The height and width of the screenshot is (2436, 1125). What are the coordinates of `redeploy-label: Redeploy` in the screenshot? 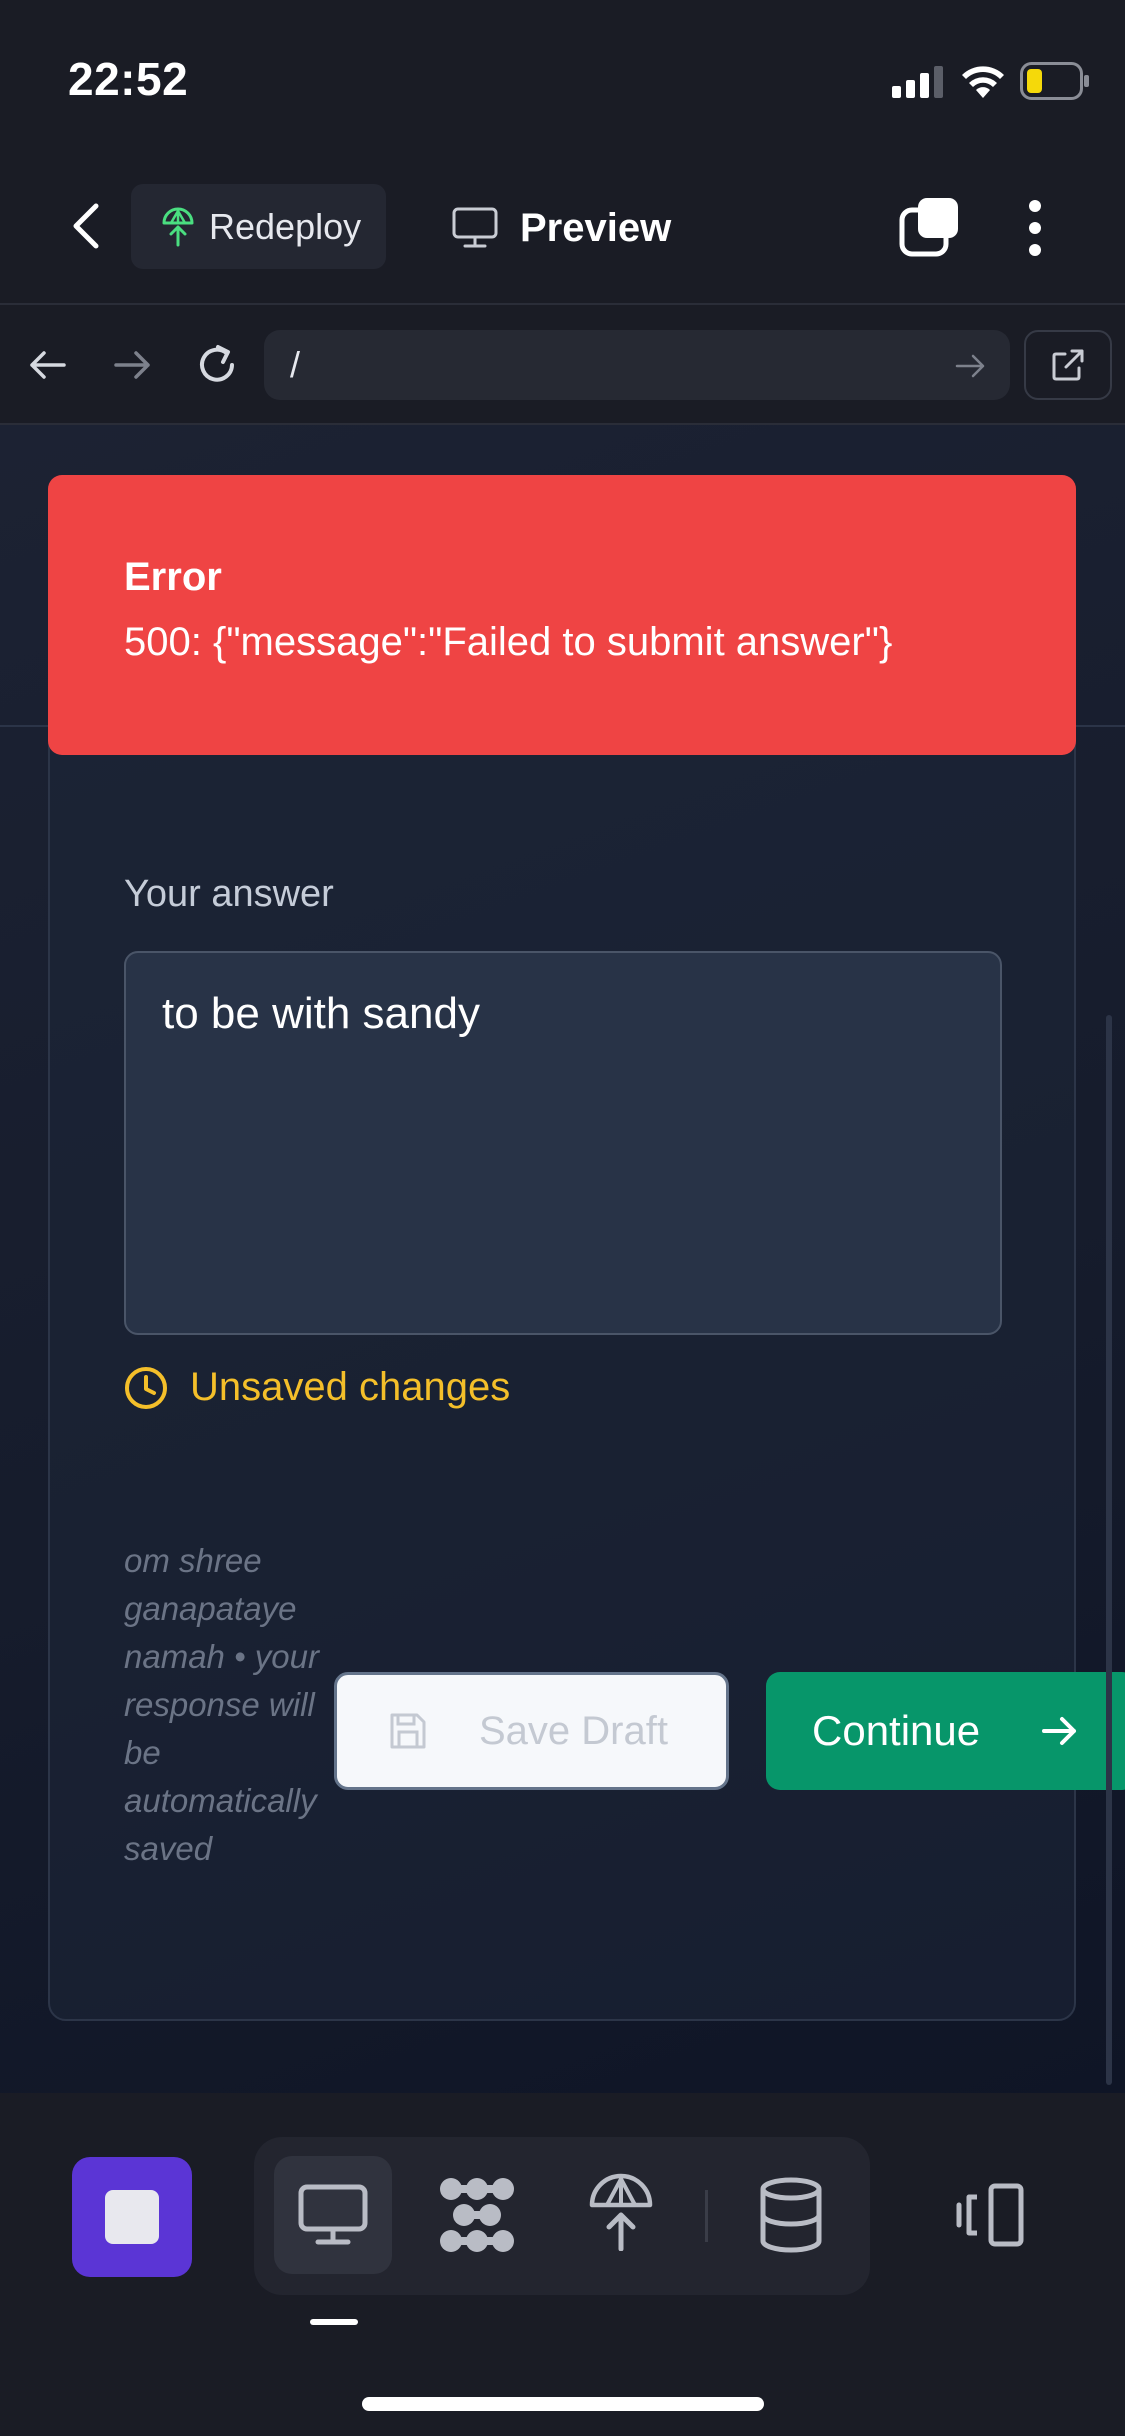 It's located at (285, 226).